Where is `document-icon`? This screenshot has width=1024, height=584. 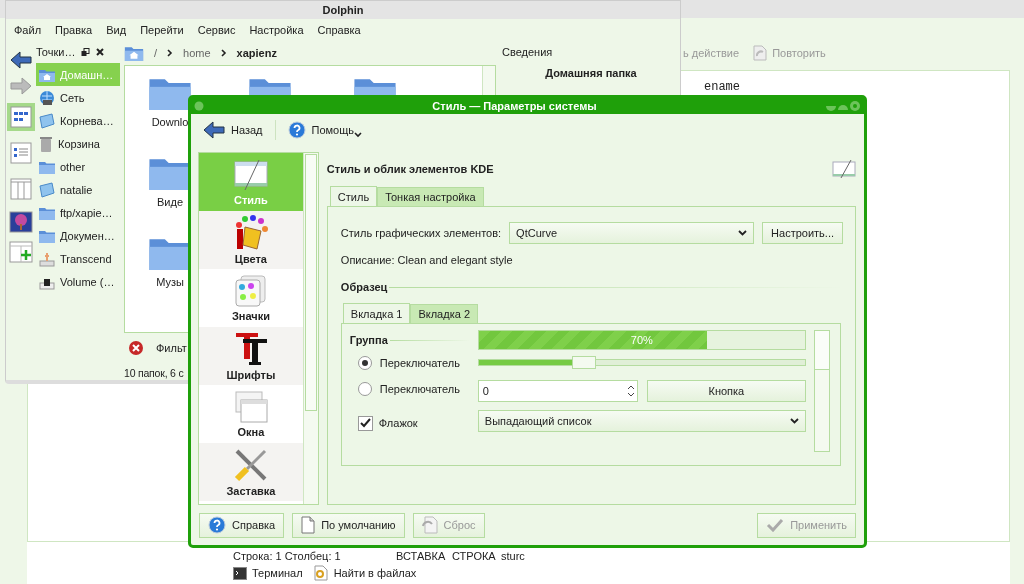
document-icon is located at coordinates (308, 525).